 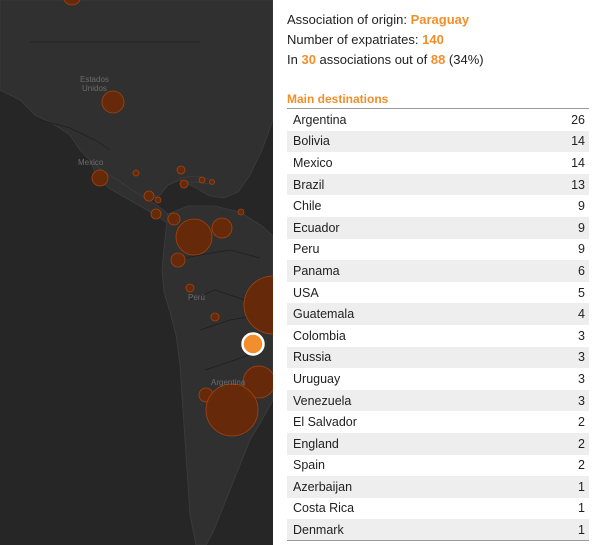 What do you see at coordinates (215, 317) in the screenshot?
I see `bubble-peru` at bounding box center [215, 317].